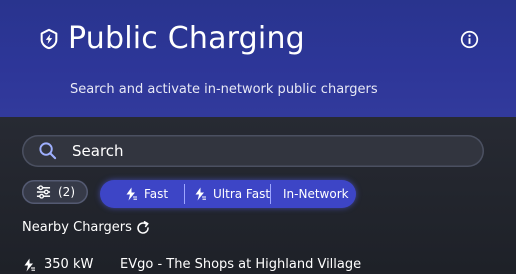 This screenshot has width=516, height=274. Describe the element at coordinates (241, 264) in the screenshot. I see `charger-name: EVgo - The Shops at Highland Village` at that location.